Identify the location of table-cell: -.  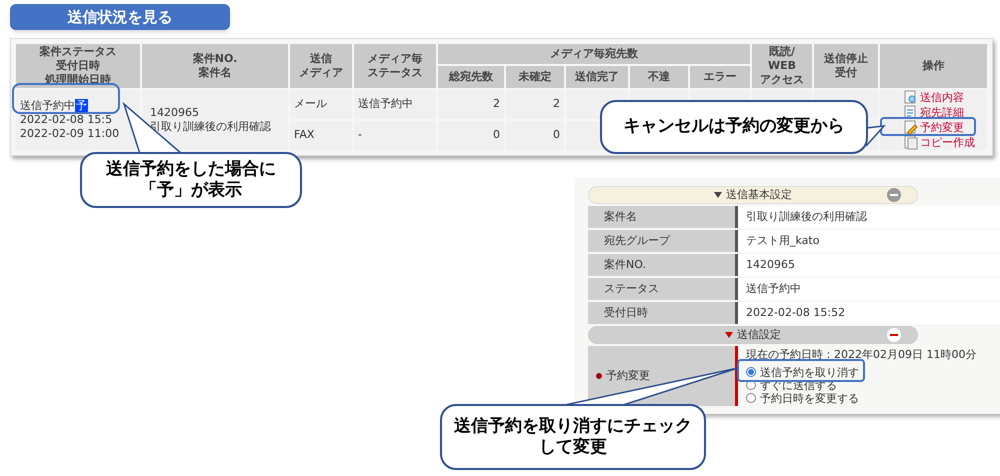
(395, 135).